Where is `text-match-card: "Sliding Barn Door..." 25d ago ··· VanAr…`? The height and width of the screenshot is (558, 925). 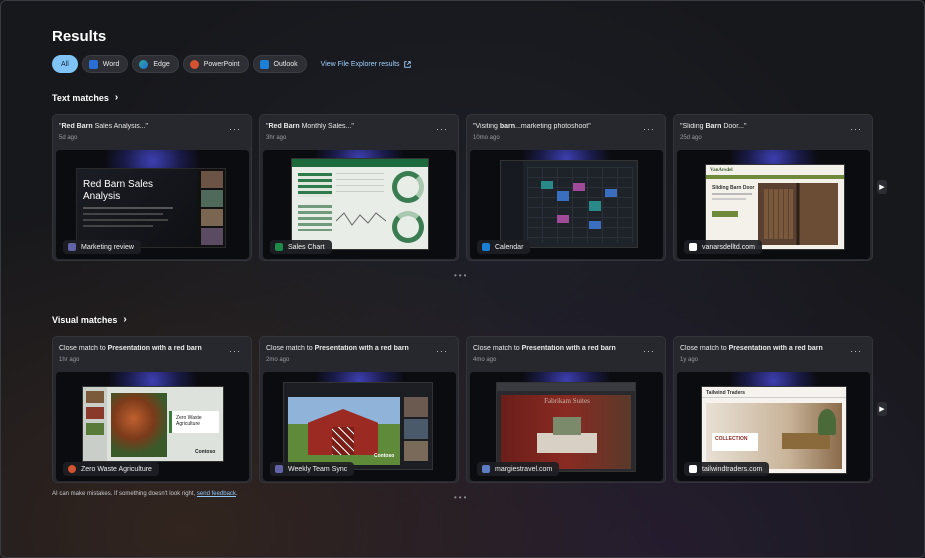 text-match-card: "Sliding Barn Door..." 25d ago ··· VanAr… is located at coordinates (773, 187).